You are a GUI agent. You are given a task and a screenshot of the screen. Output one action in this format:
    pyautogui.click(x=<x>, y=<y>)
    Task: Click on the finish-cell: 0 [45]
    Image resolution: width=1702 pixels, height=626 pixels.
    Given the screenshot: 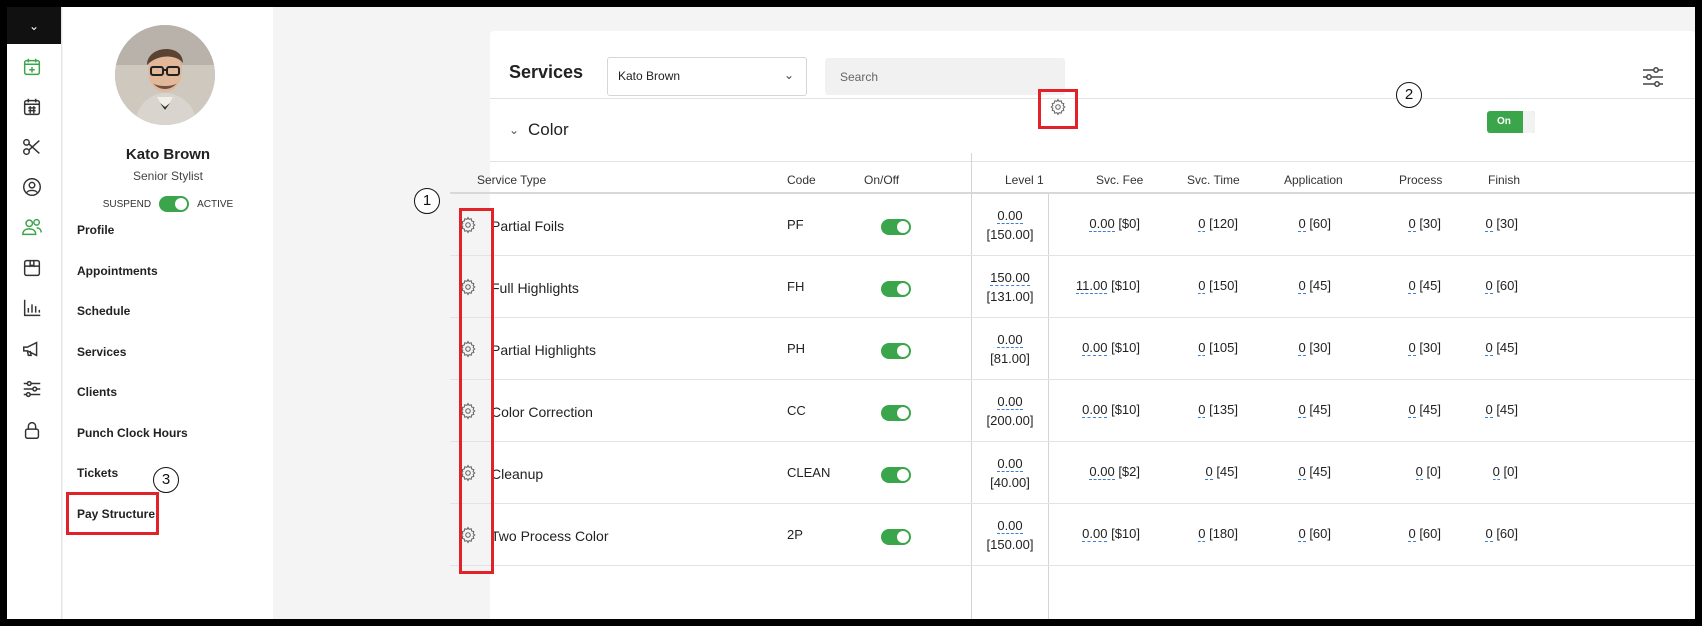 What is the action you would take?
    pyautogui.click(x=1463, y=410)
    